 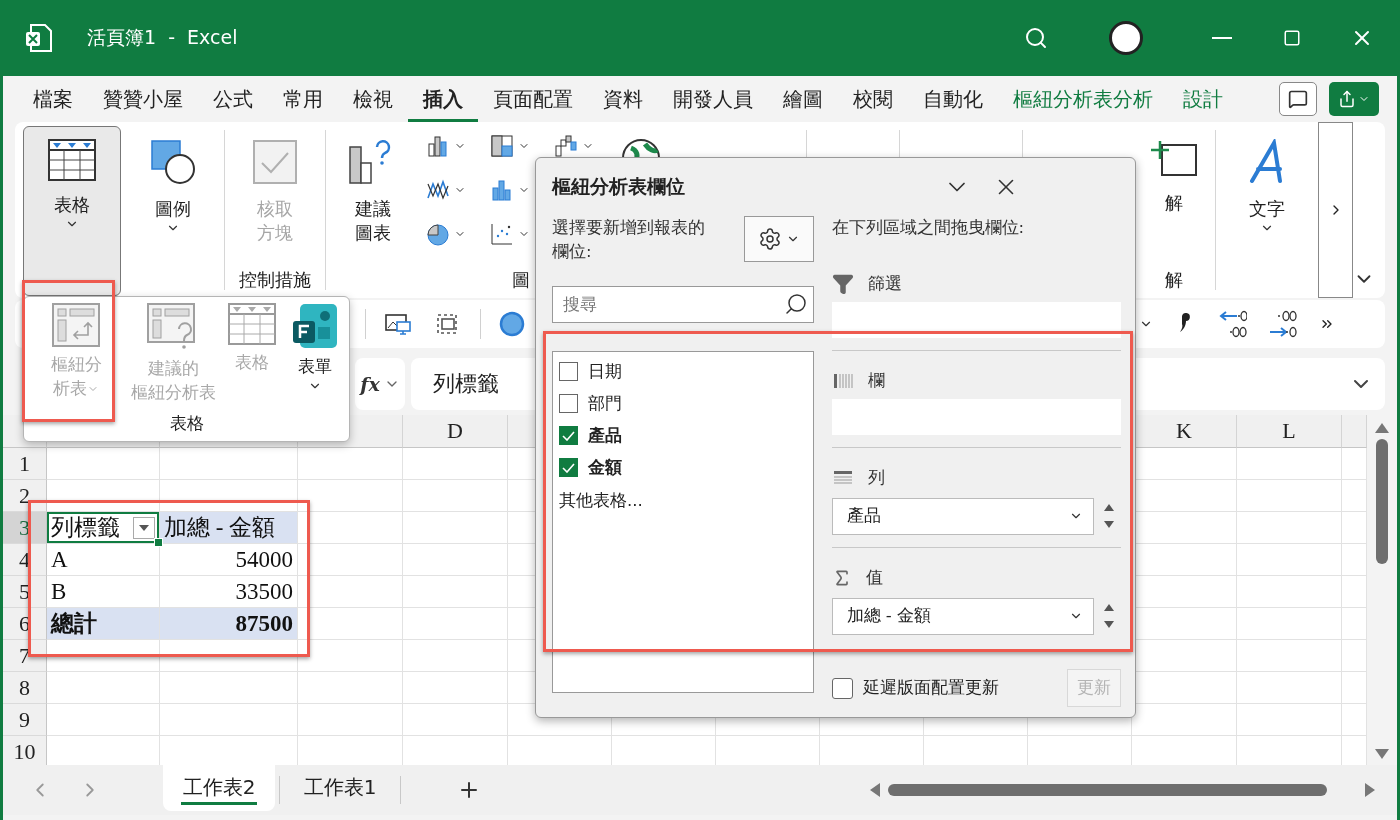 What do you see at coordinates (173, 392) in the screenshot?
I see `menu-item-label: 樞紐分析表` at bounding box center [173, 392].